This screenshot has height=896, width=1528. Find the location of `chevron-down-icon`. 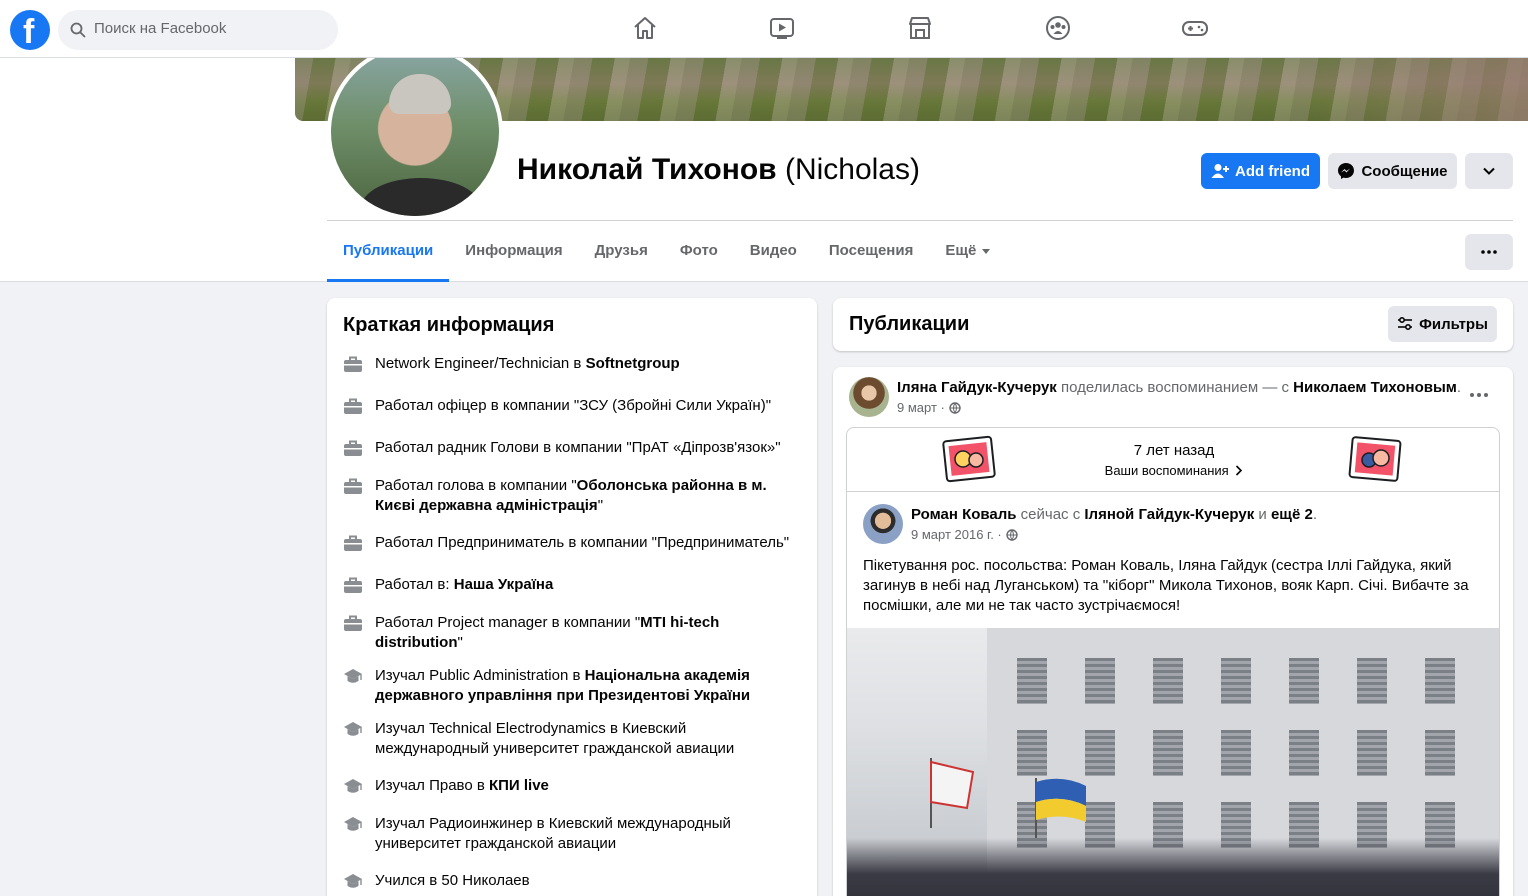

chevron-down-icon is located at coordinates (1489, 171).